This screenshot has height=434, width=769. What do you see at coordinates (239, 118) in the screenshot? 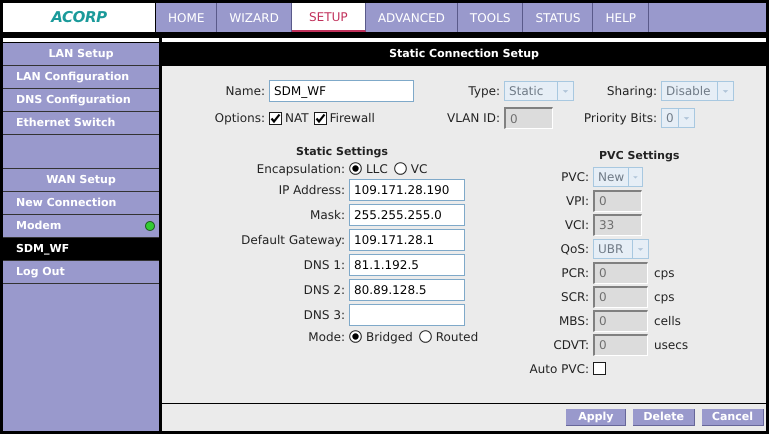
I see `field-label: Options:` at bounding box center [239, 118].